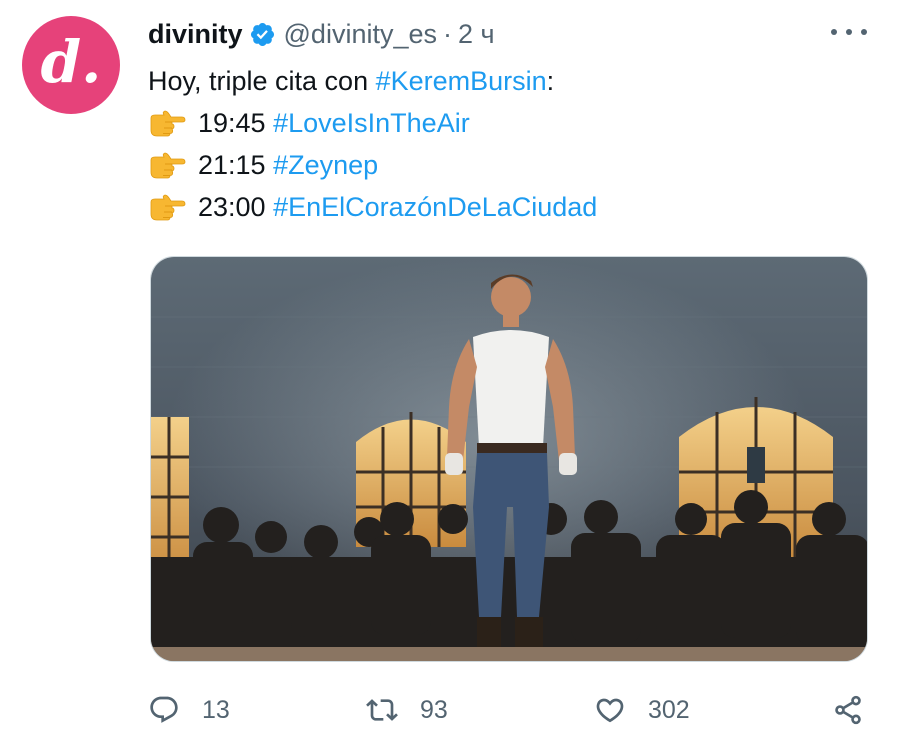 This screenshot has width=899, height=755. I want to click on share-button, so click(848, 710).